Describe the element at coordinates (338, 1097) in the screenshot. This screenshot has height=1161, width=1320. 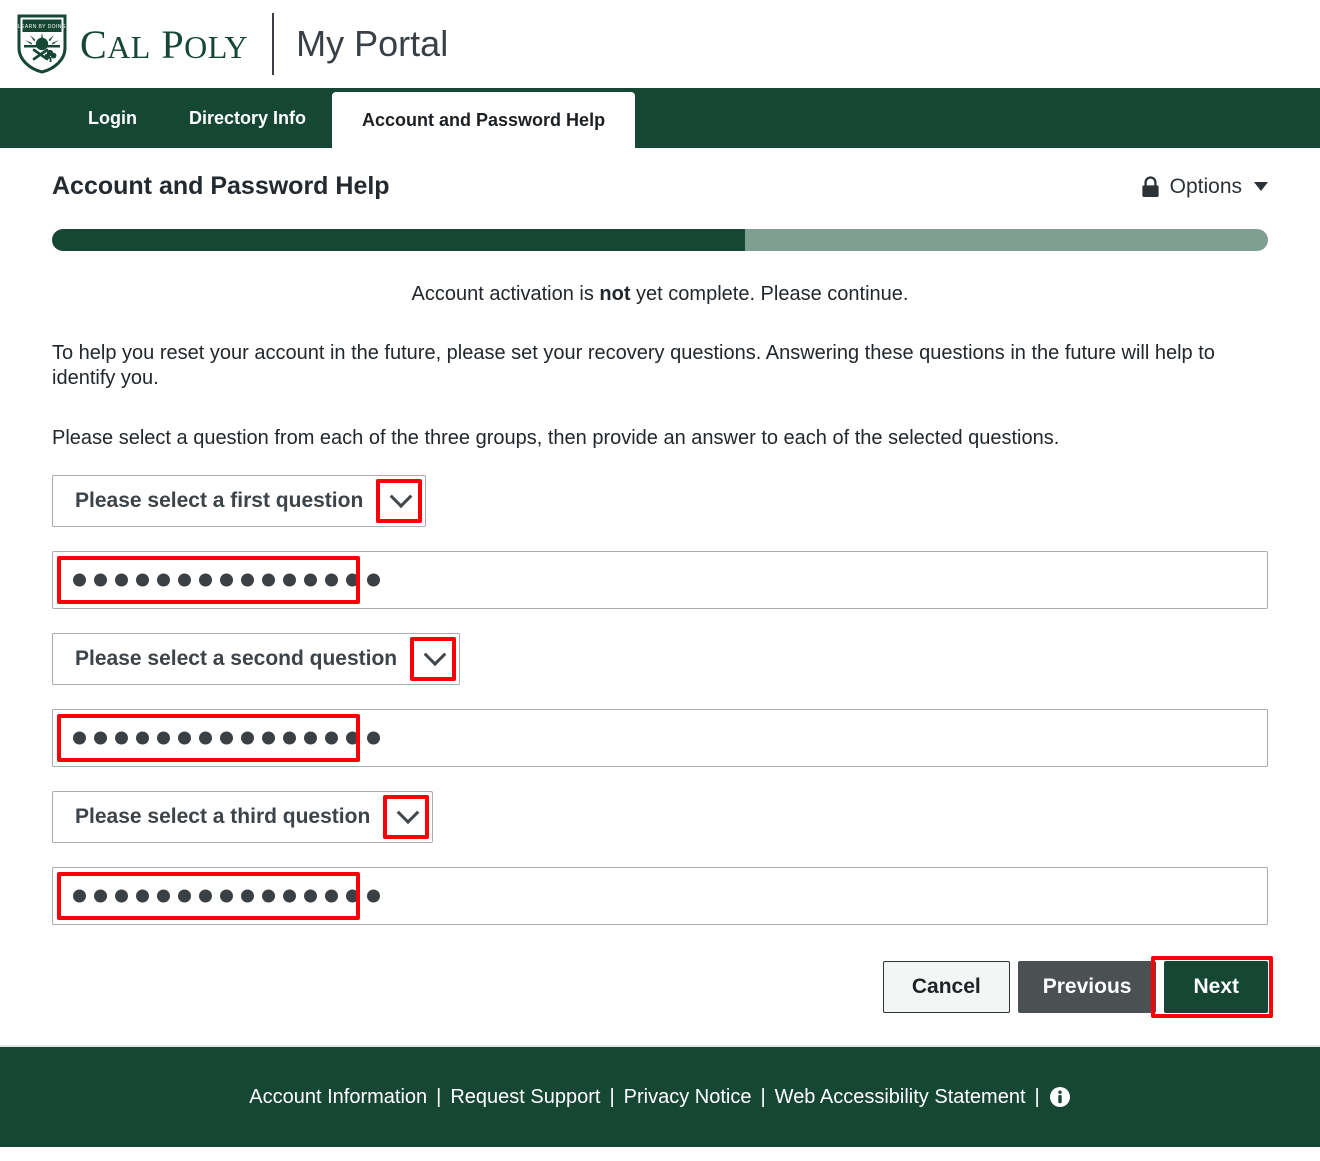
I see `footer-link-account-information: Account Information` at that location.